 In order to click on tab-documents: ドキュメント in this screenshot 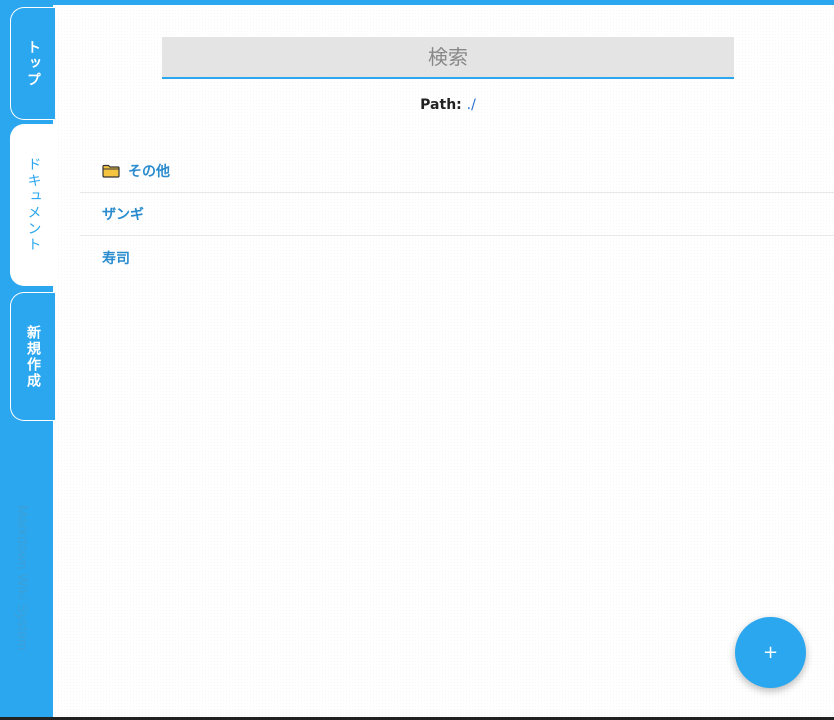, I will do `click(33, 205)`.